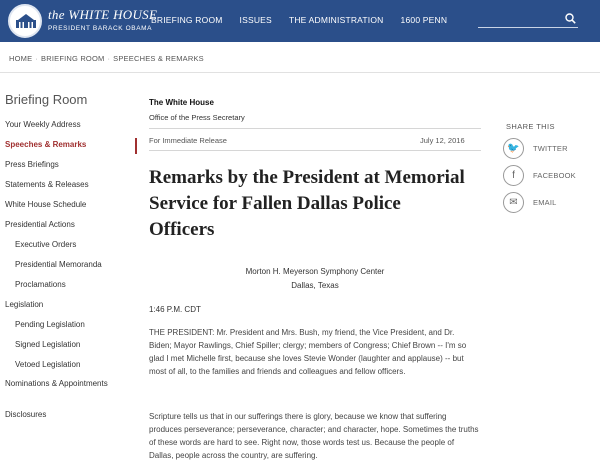 This screenshot has height=474, width=600. Describe the element at coordinates (69, 419) in the screenshot. I see `sidebar-item-disclosures: Disclosures` at that location.